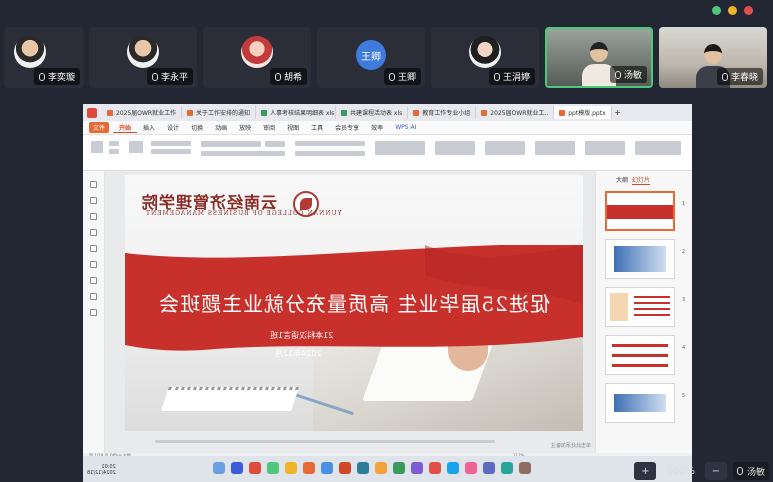  What do you see at coordinates (171, 143) in the screenshot?
I see `layout-icon` at bounding box center [171, 143].